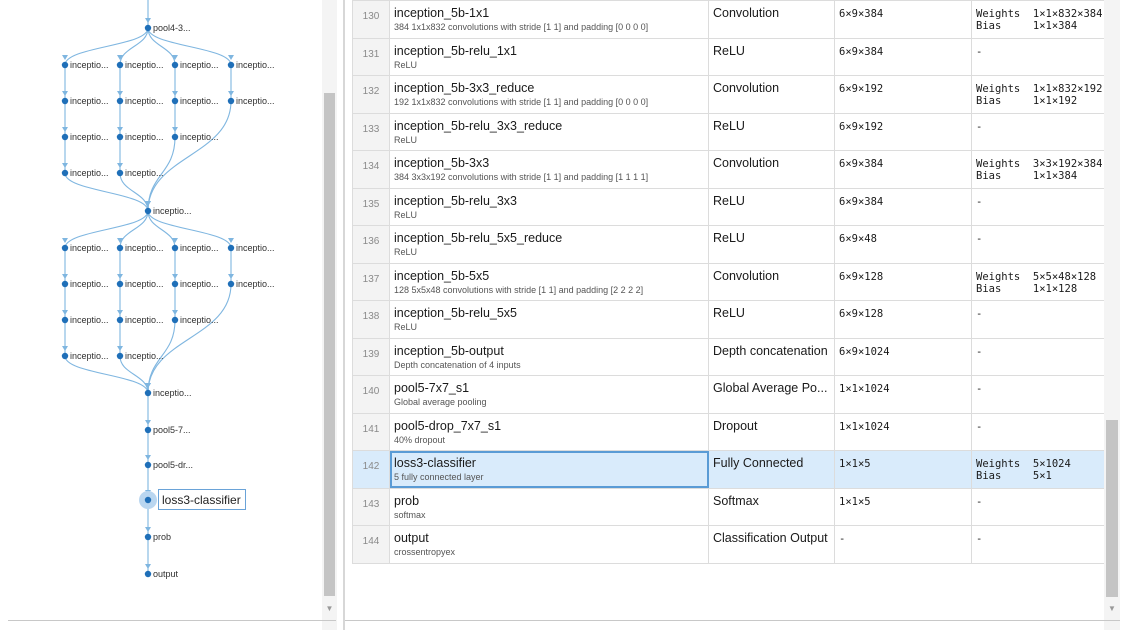 Image resolution: width=1127 pixels, height=630 pixels. What do you see at coordinates (120, 173) in the screenshot?
I see `graph-node-d2` at bounding box center [120, 173].